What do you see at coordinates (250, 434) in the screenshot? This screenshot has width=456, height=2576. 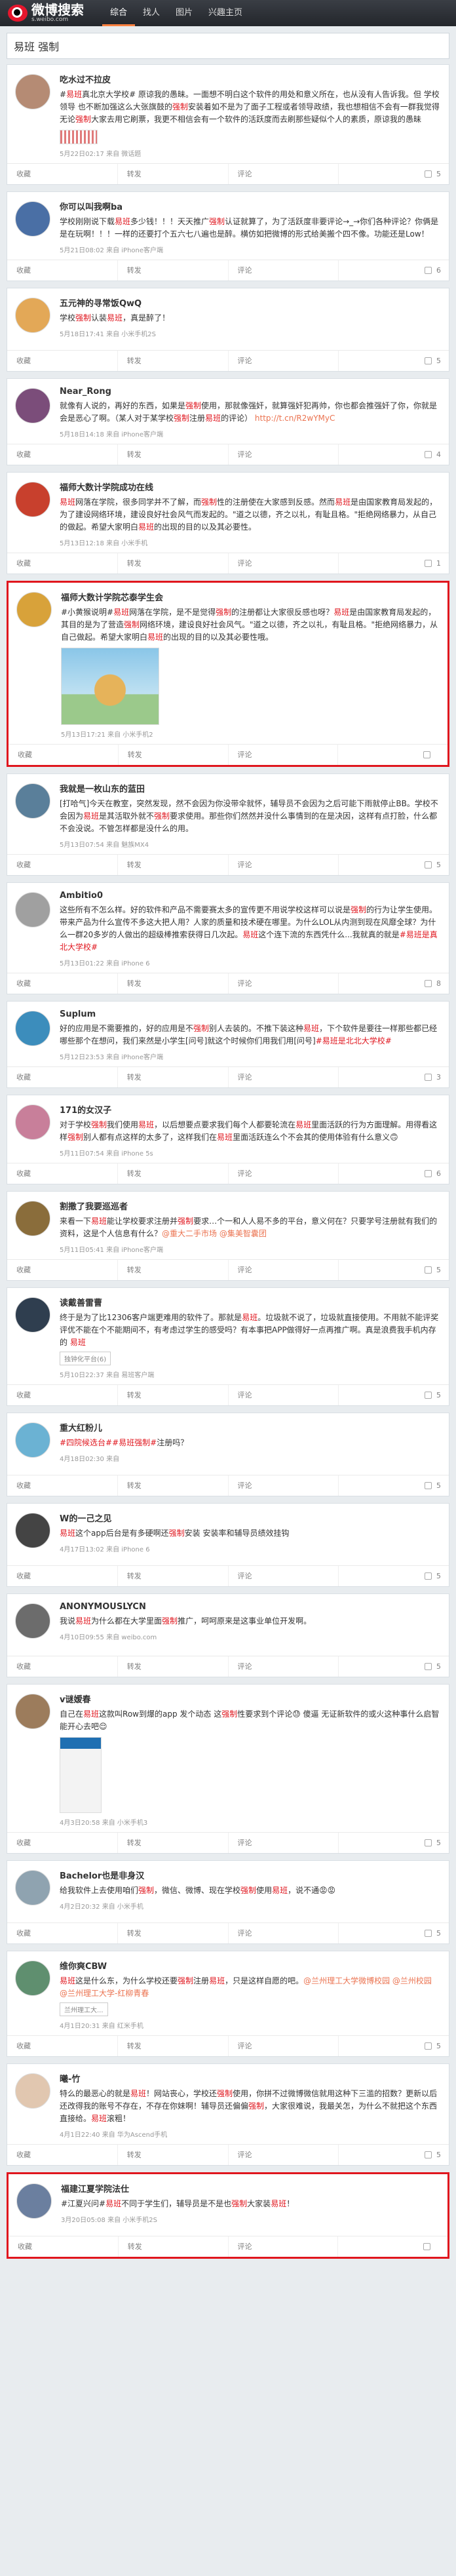 I see `post-timestamp-source: 5月18日14:18 来自 iPhone客户端` at bounding box center [250, 434].